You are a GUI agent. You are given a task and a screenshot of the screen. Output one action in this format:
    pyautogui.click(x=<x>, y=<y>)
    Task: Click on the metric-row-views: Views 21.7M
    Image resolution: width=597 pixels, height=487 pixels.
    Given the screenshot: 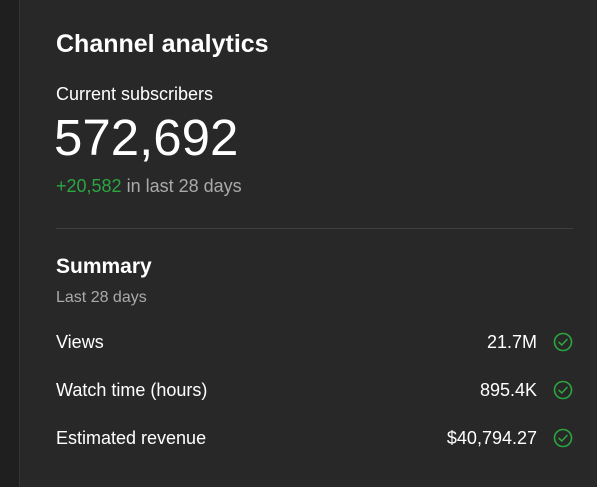 What is the action you would take?
    pyautogui.click(x=314, y=342)
    